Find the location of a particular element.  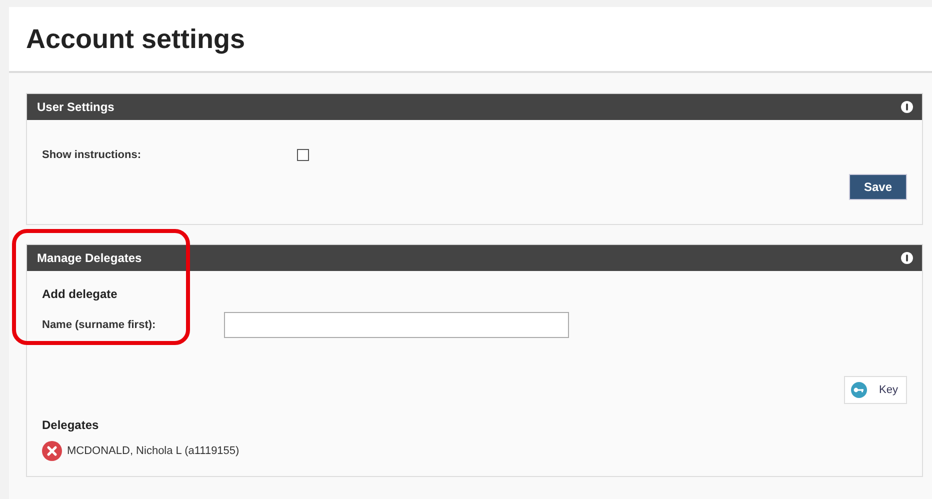

section-heading: Add delegate is located at coordinates (80, 294).